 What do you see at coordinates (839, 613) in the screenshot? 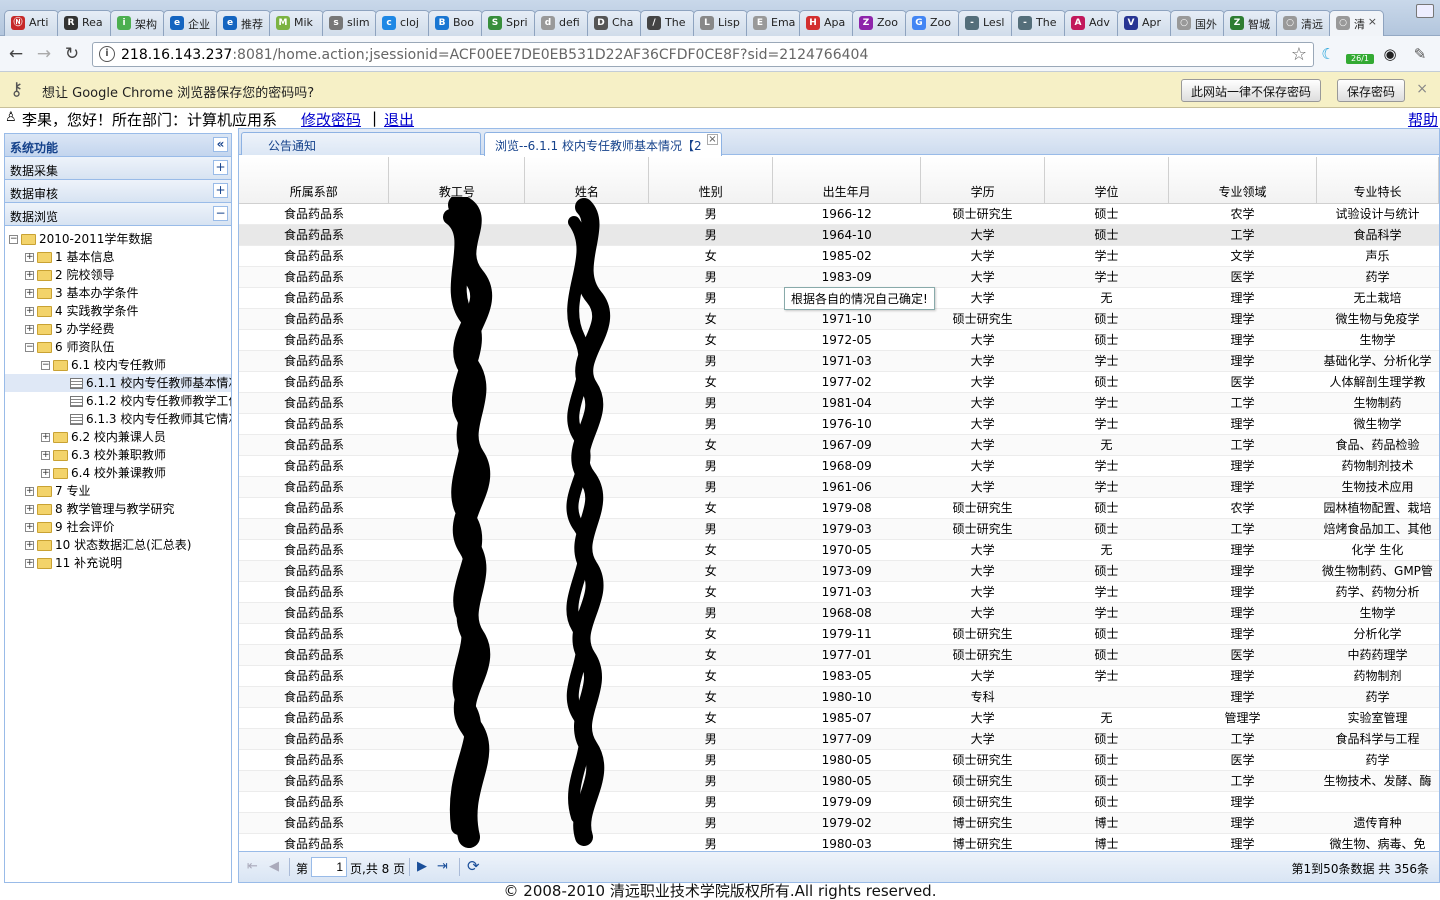
I see `table-row: 食品药品系 男 1968-08 大学 学士 理学 生物学` at bounding box center [839, 613].